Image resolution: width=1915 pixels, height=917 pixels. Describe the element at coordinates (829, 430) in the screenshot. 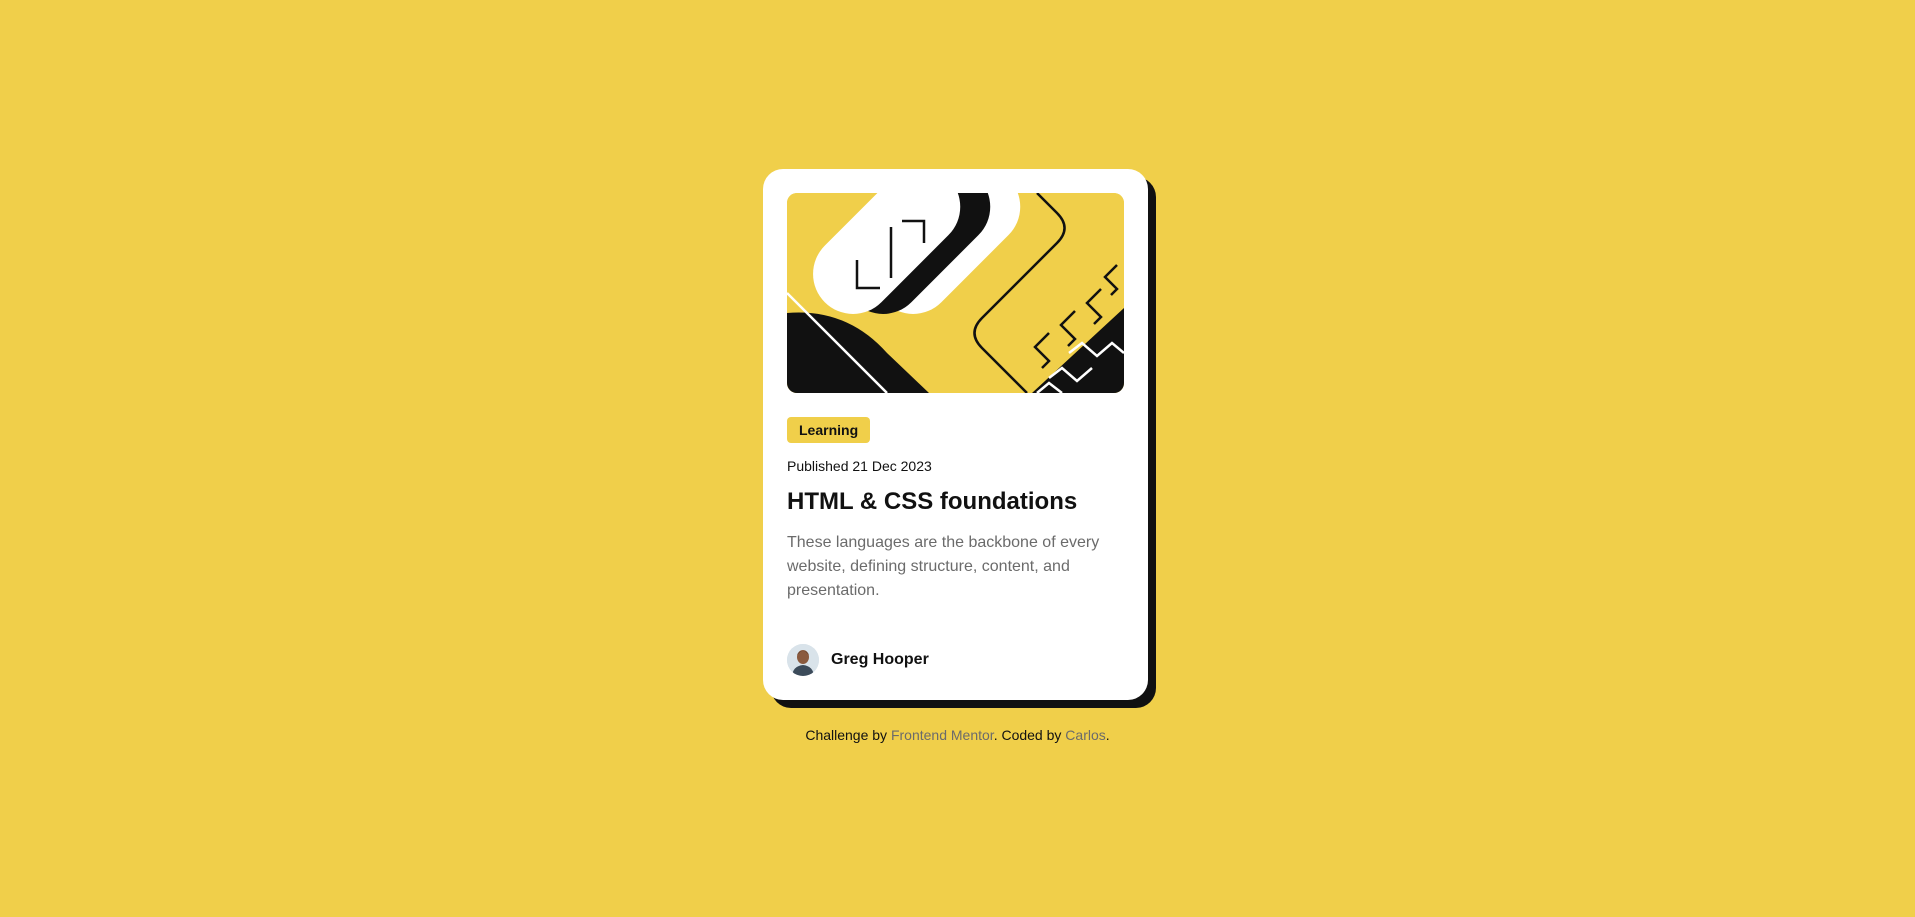

I see `category-tag: Learning` at that location.